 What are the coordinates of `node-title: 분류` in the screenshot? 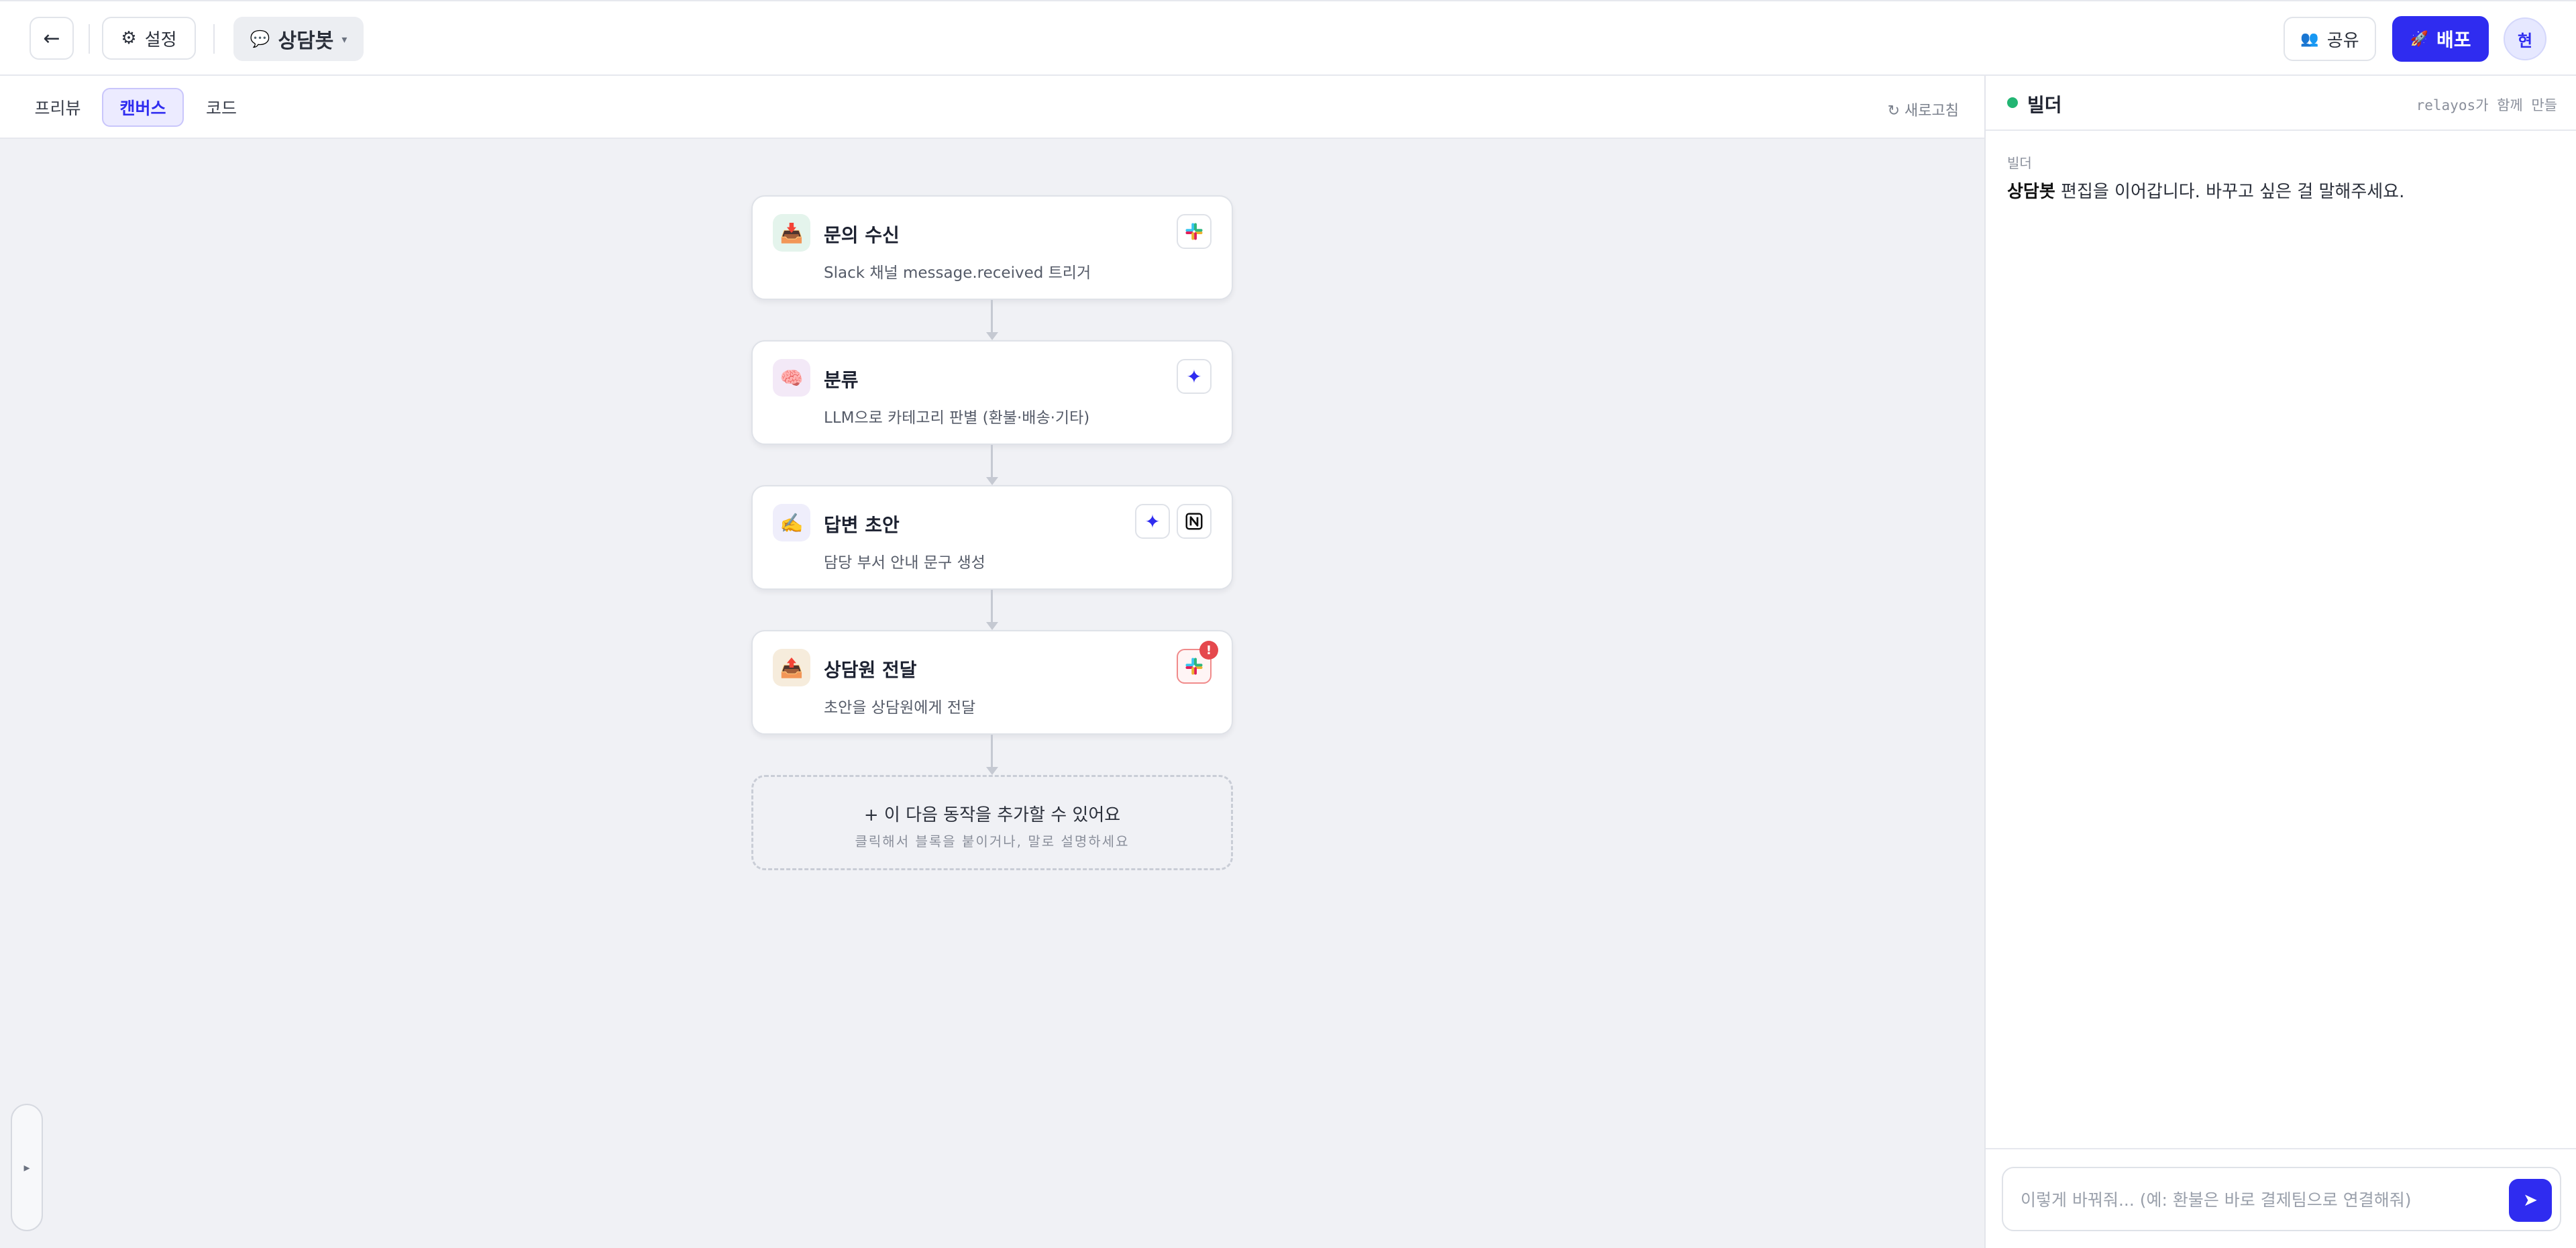 It's located at (841, 380).